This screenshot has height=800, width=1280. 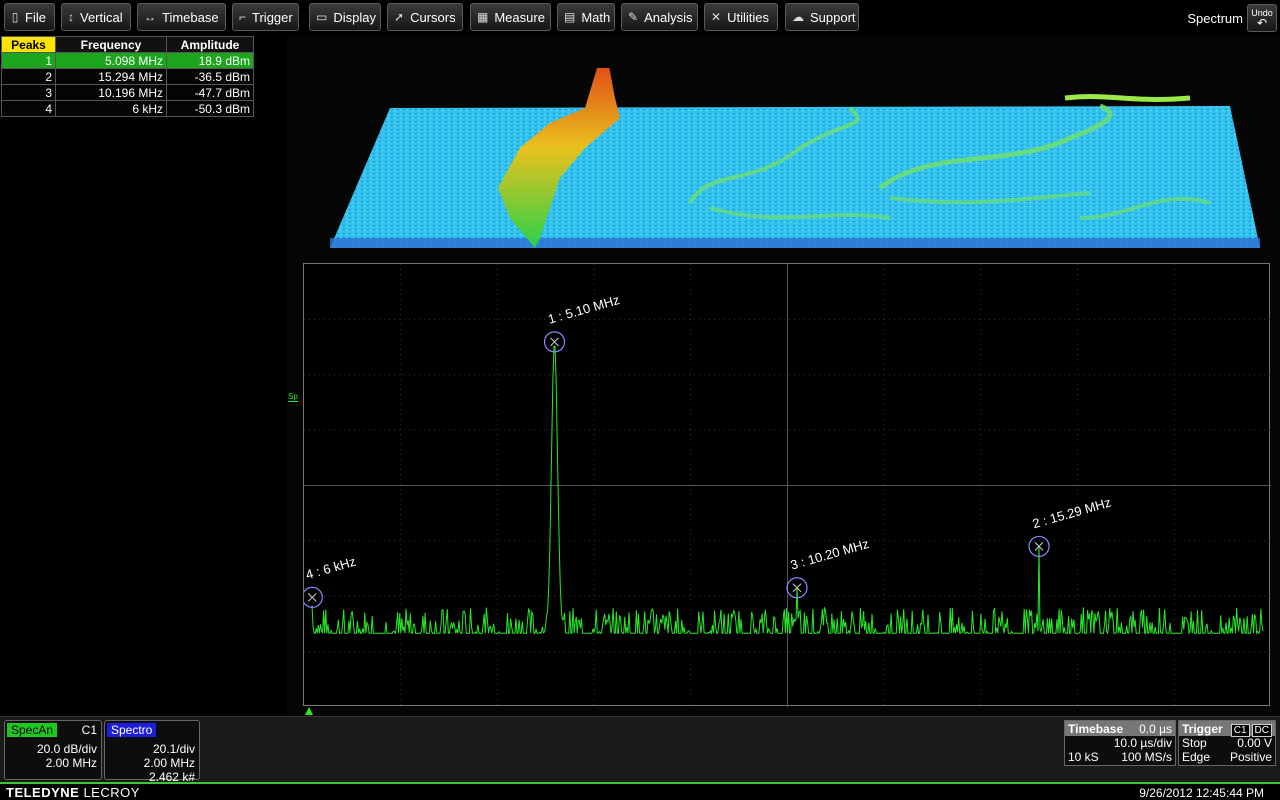 What do you see at coordinates (1196, 757) in the screenshot?
I see `trigger-type: Edge` at bounding box center [1196, 757].